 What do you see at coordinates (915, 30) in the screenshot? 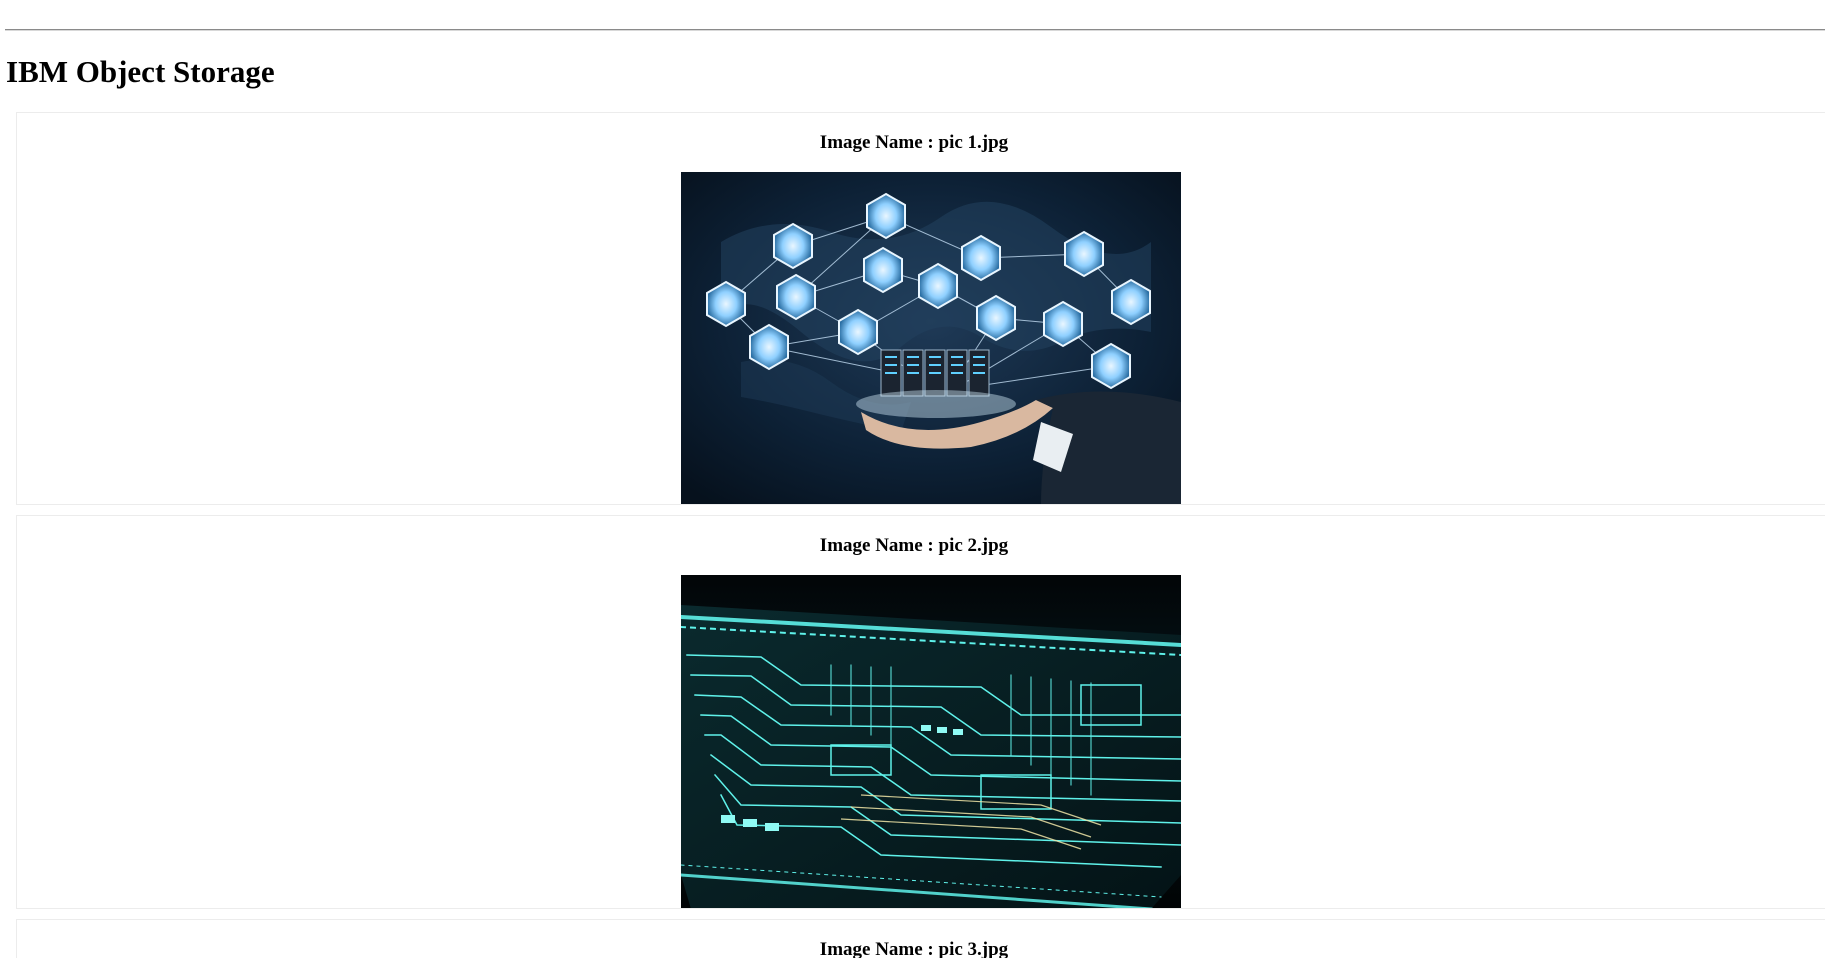
I see `horizontal-rule` at bounding box center [915, 30].